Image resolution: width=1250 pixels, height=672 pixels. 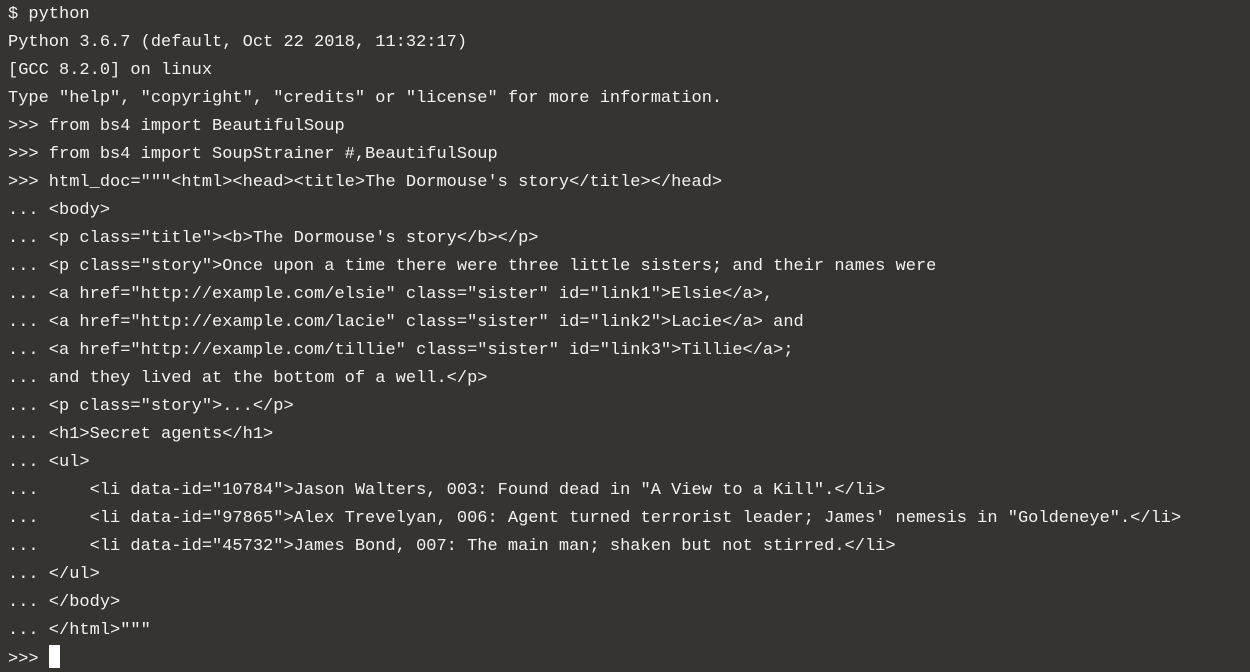 I want to click on terminal-line: ... <p class="story">...</p>, so click(x=151, y=406).